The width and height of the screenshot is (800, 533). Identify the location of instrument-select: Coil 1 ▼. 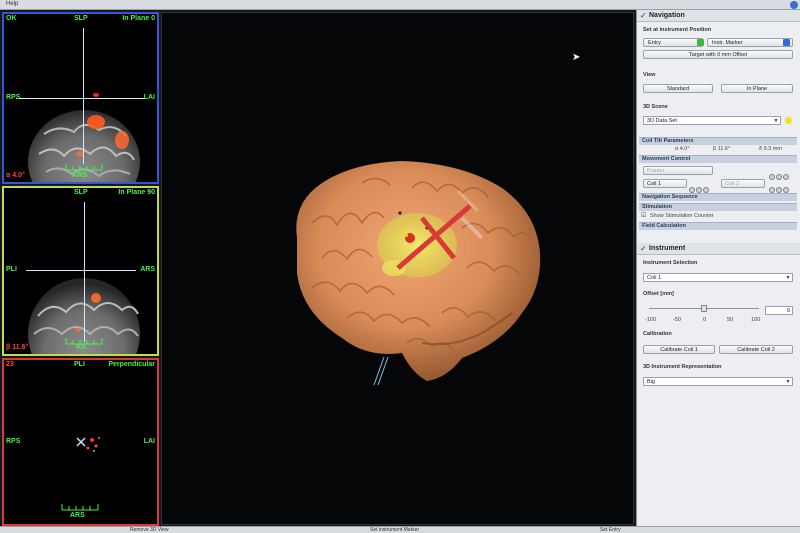
(718, 277).